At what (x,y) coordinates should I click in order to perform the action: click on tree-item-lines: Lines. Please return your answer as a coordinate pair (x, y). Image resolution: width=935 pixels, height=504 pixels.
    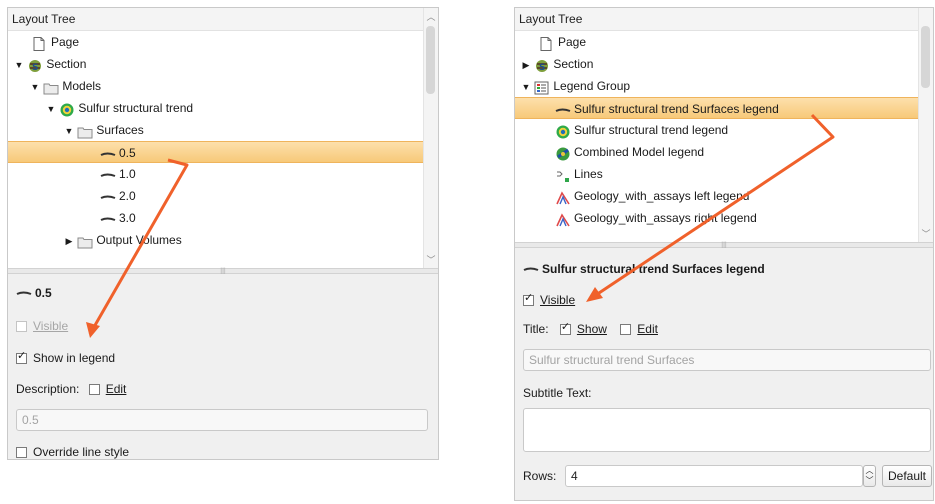
    Looking at the image, I should click on (717, 174).